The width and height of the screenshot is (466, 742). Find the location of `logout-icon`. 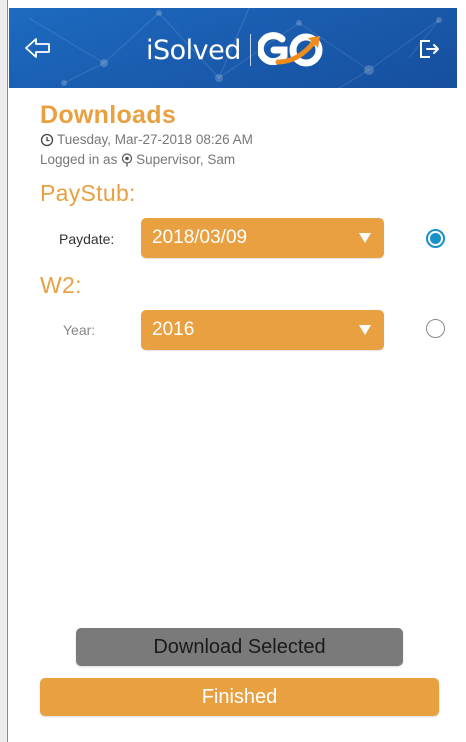

logout-icon is located at coordinates (429, 49).